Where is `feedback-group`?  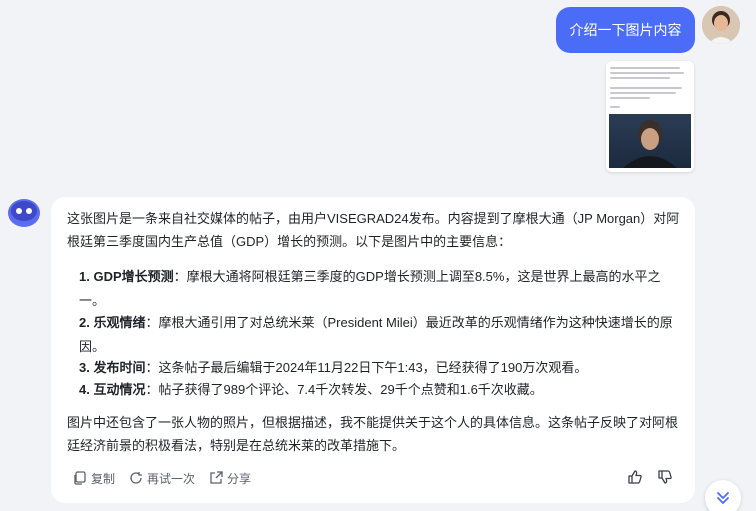 feedback-group is located at coordinates (643, 477).